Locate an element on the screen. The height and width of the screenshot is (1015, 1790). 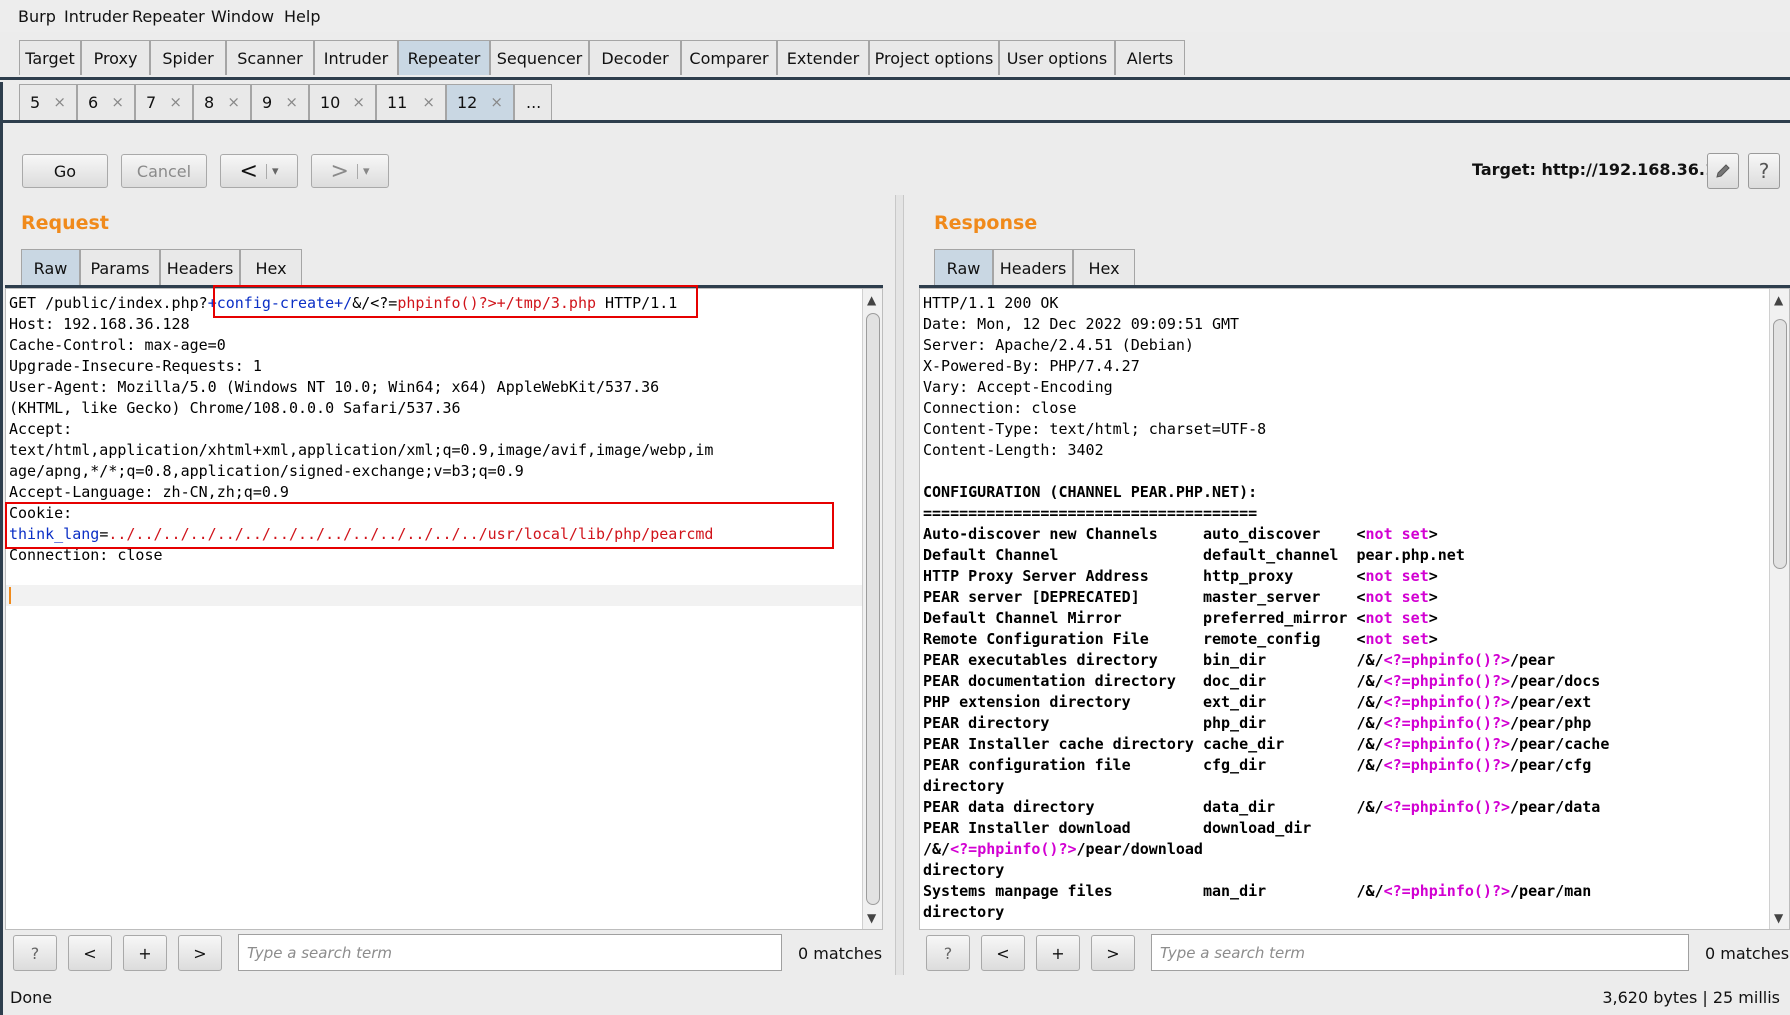
config-name: directory is located at coordinates (964, 786).